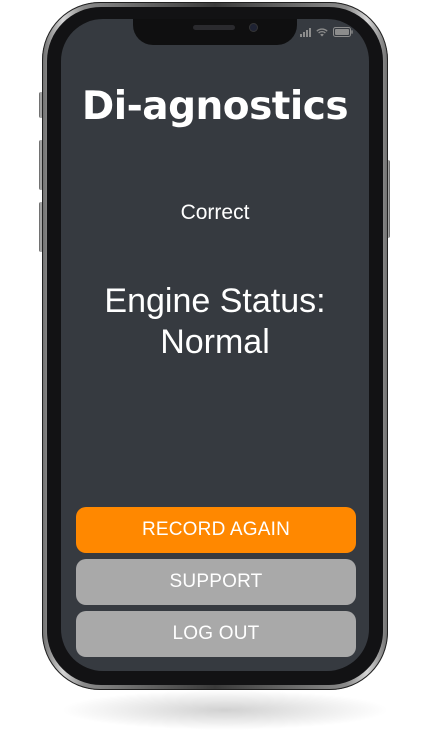  What do you see at coordinates (253, 27) in the screenshot?
I see `front-camera-icon` at bounding box center [253, 27].